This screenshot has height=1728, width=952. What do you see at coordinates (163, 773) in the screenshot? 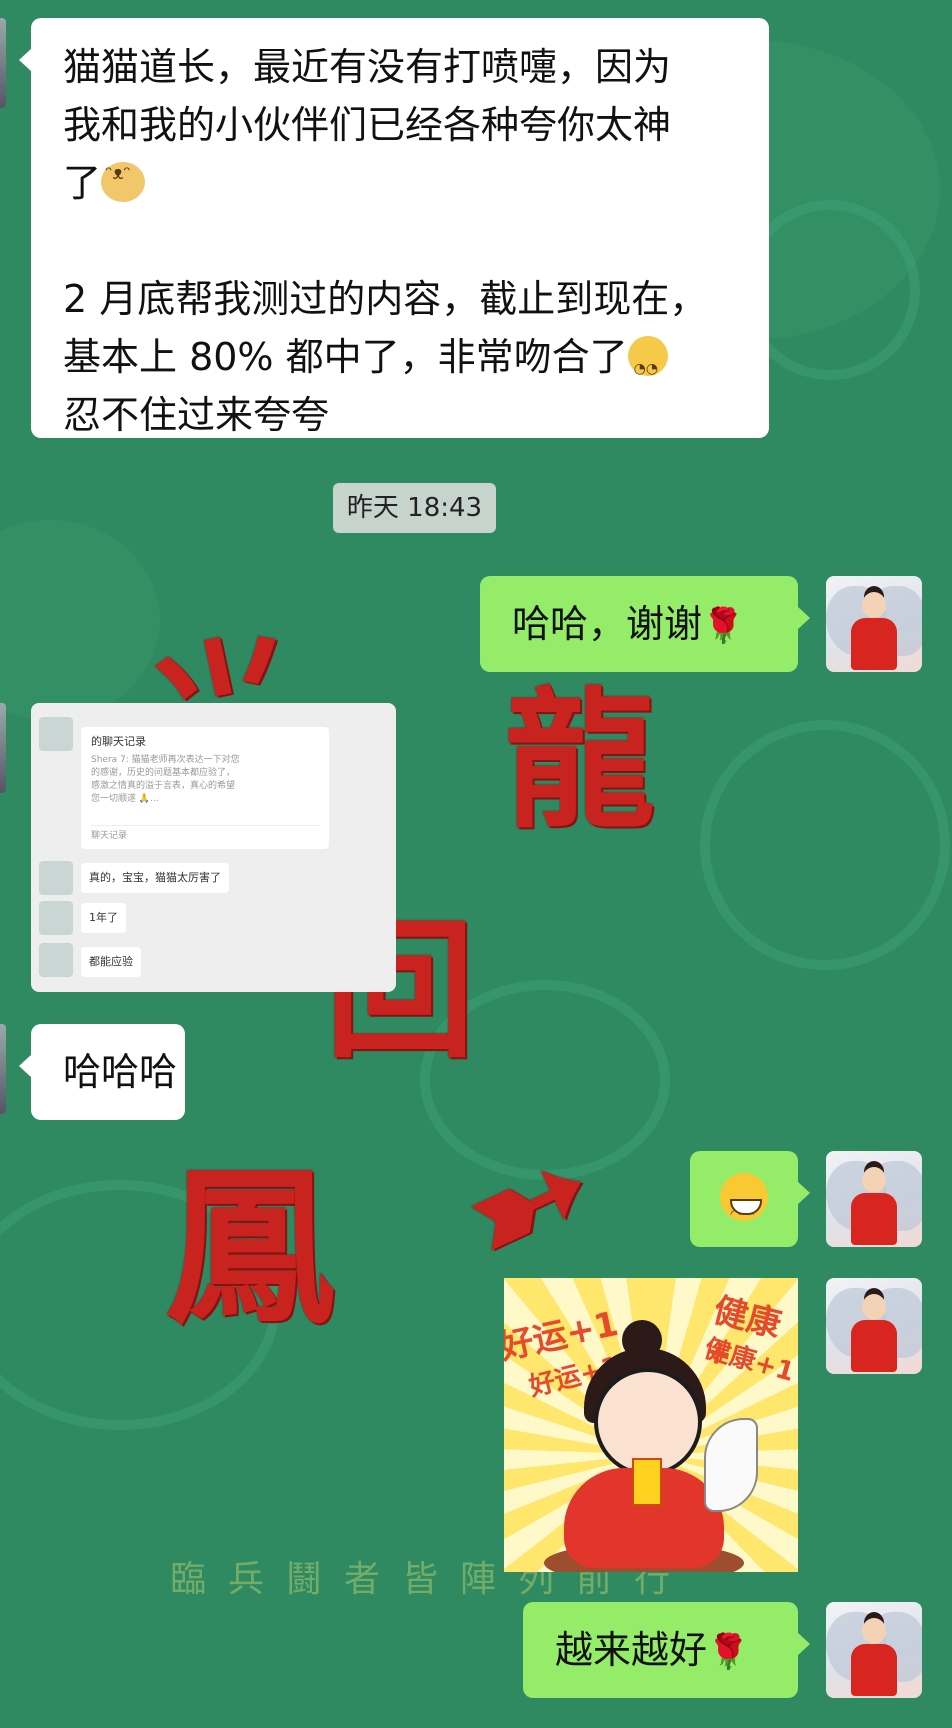
I see `card-line: 的感谢，历史的问题基本都应验了，` at bounding box center [163, 773].